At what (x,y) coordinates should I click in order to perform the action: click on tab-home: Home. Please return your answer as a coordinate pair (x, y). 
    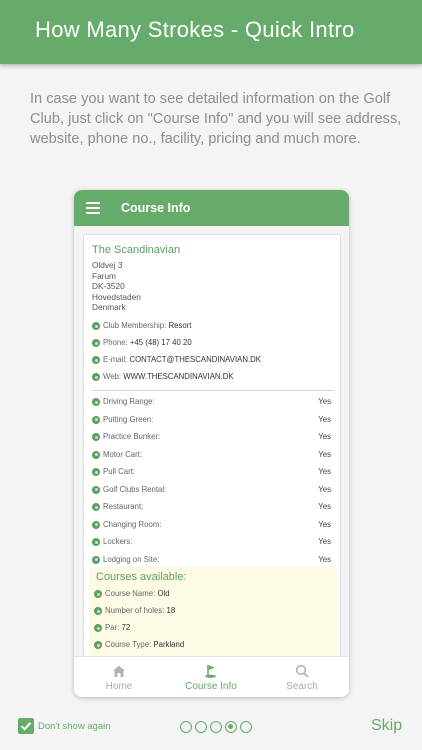
    Looking at the image, I should click on (119, 677).